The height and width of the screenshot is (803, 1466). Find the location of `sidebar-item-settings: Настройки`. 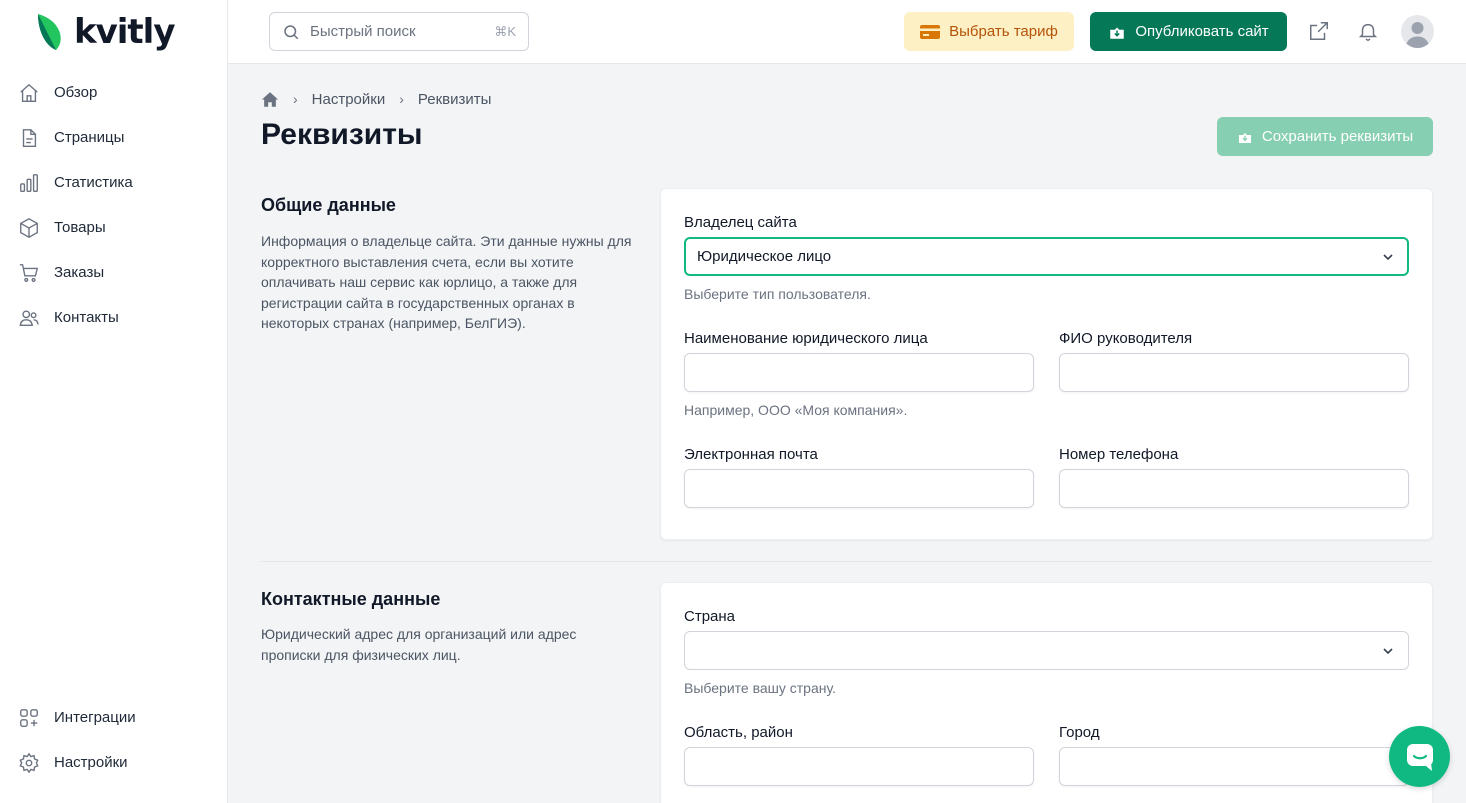

sidebar-item-settings: Настройки is located at coordinates (114, 762).